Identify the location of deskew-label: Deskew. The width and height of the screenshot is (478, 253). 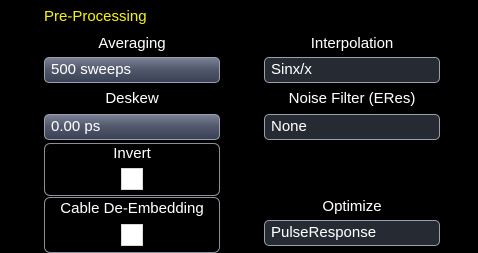
(132, 98).